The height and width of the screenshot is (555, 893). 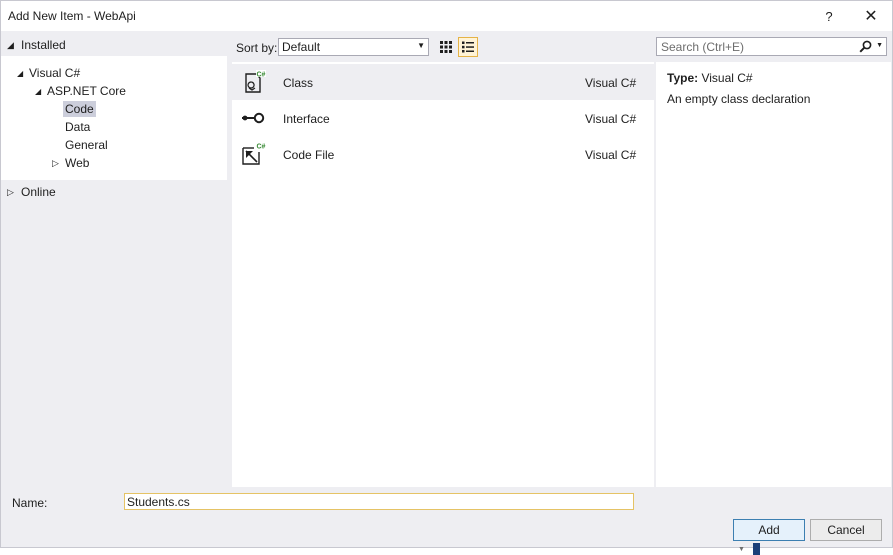 What do you see at coordinates (255, 81) in the screenshot?
I see `csharp-class-icon: C#` at bounding box center [255, 81].